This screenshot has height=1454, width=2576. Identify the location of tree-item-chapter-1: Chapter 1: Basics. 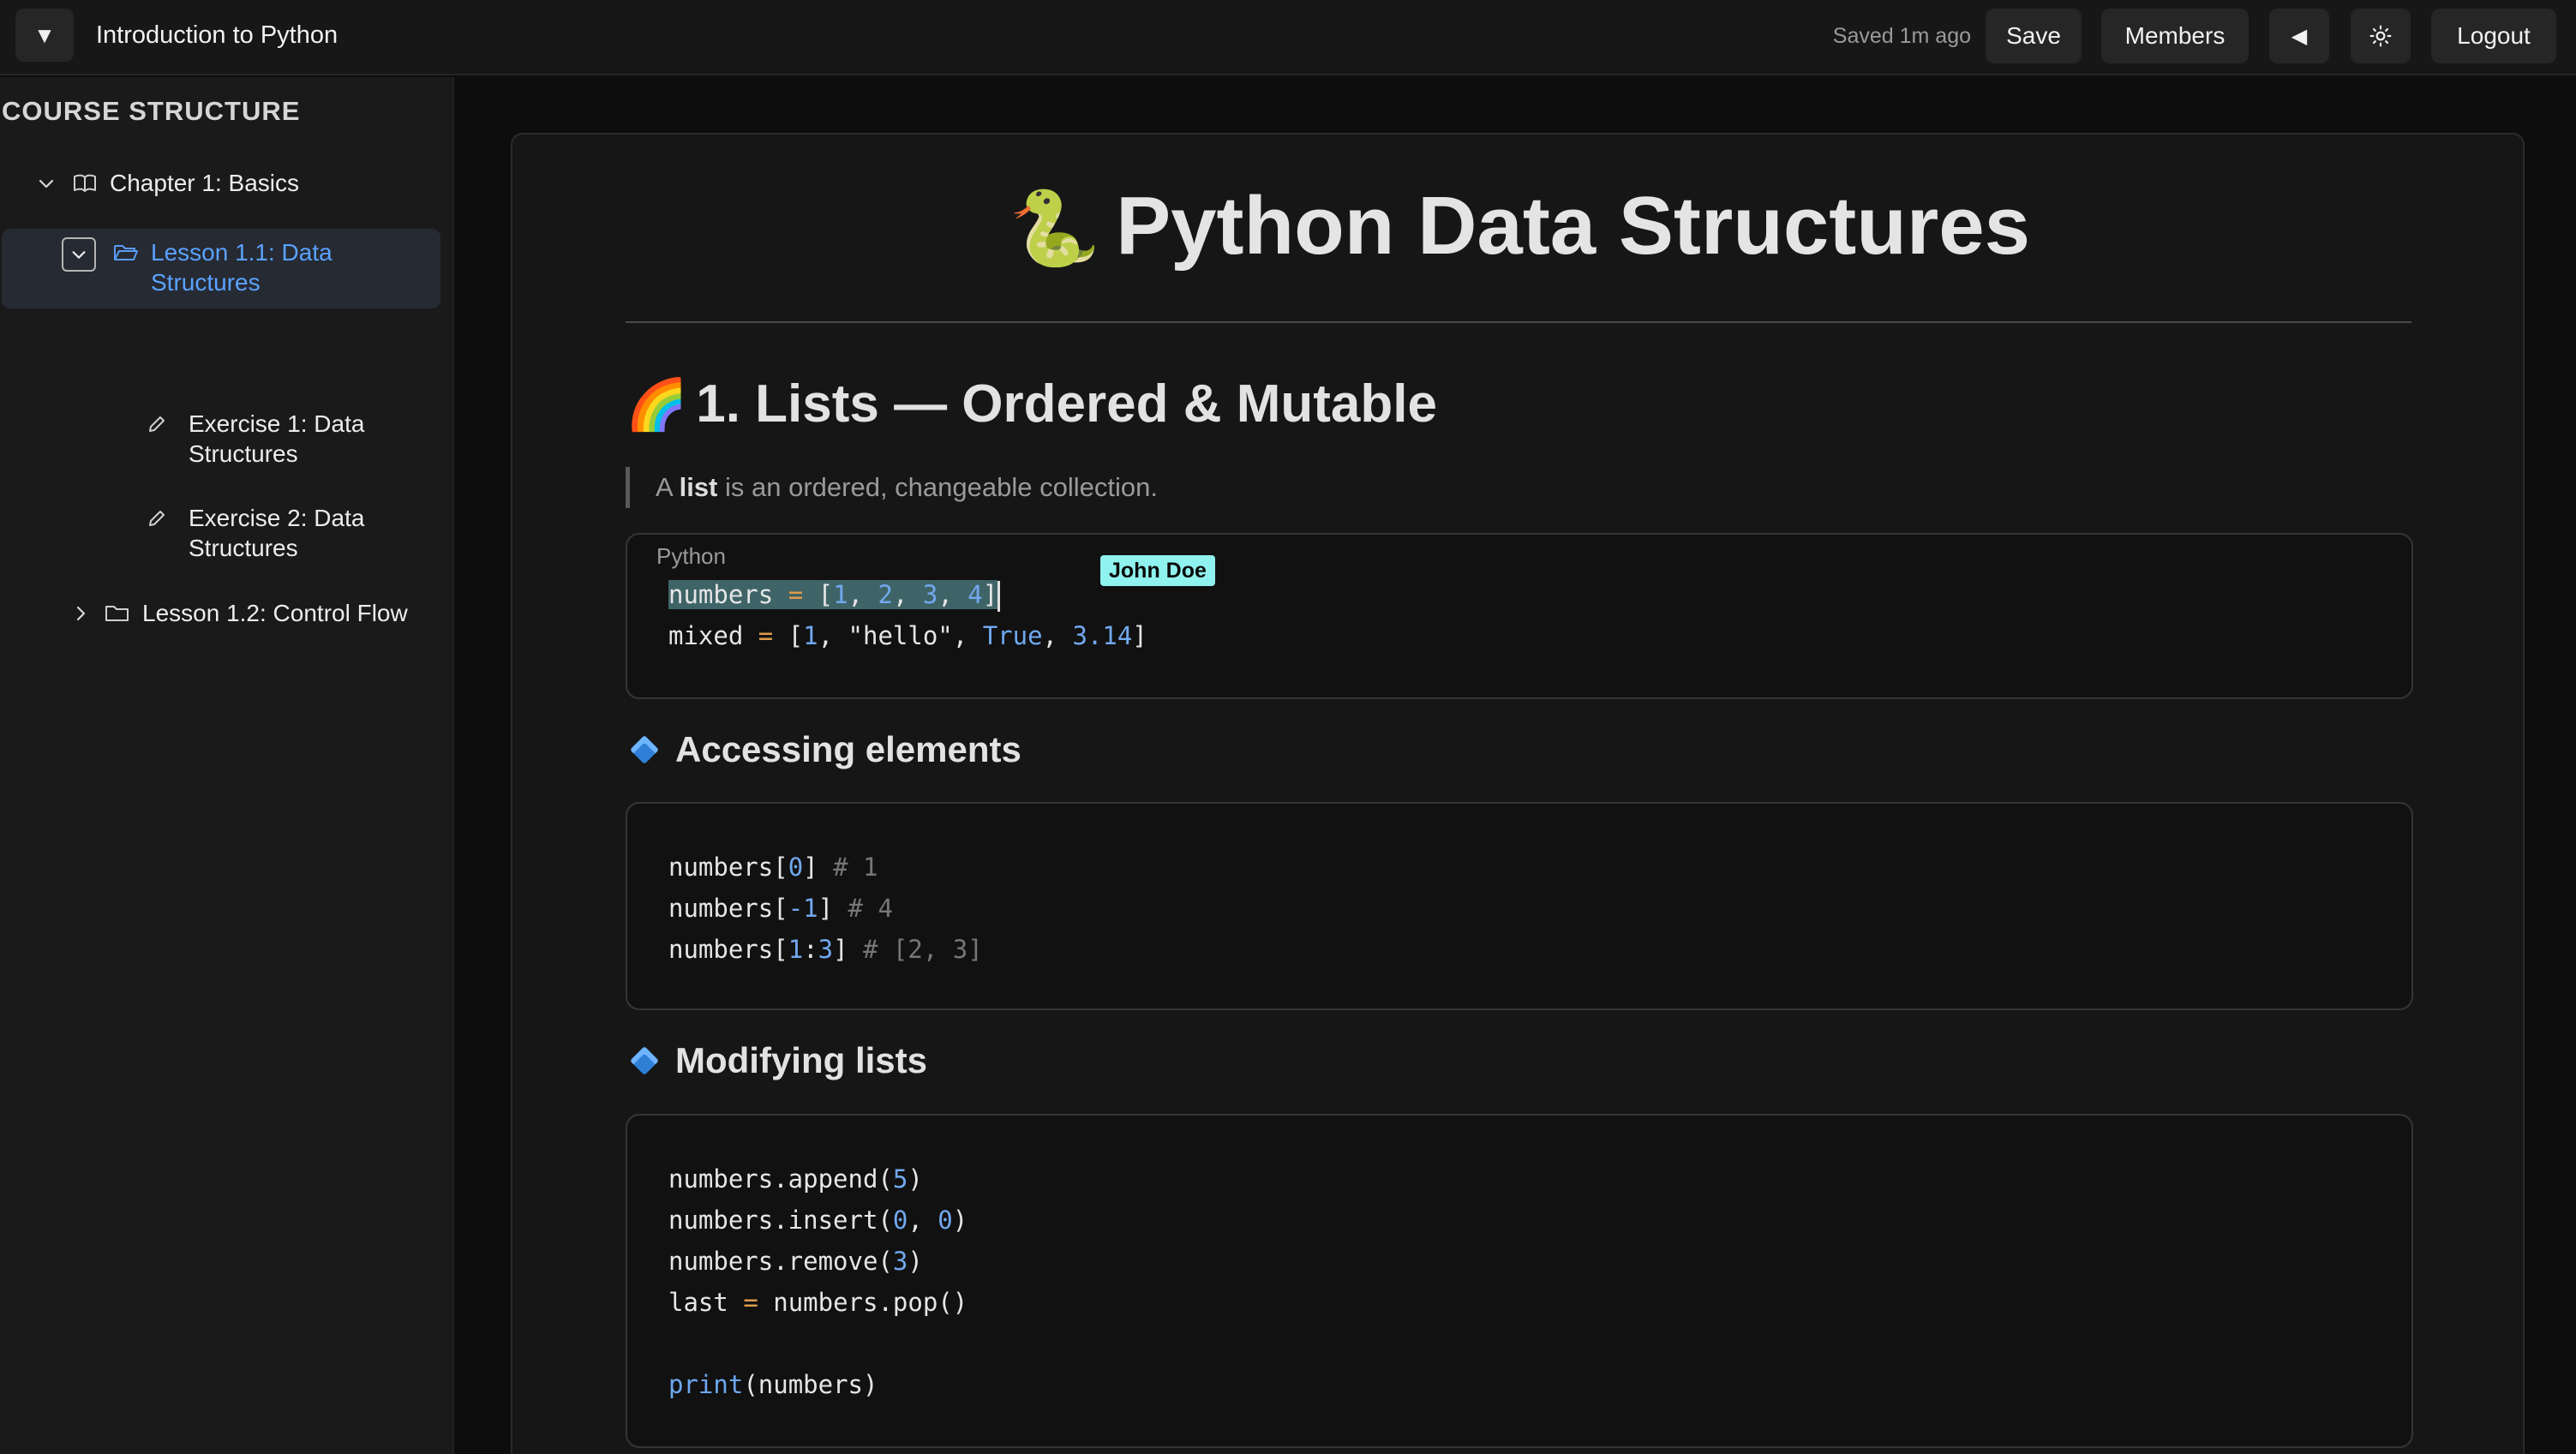
(166, 183).